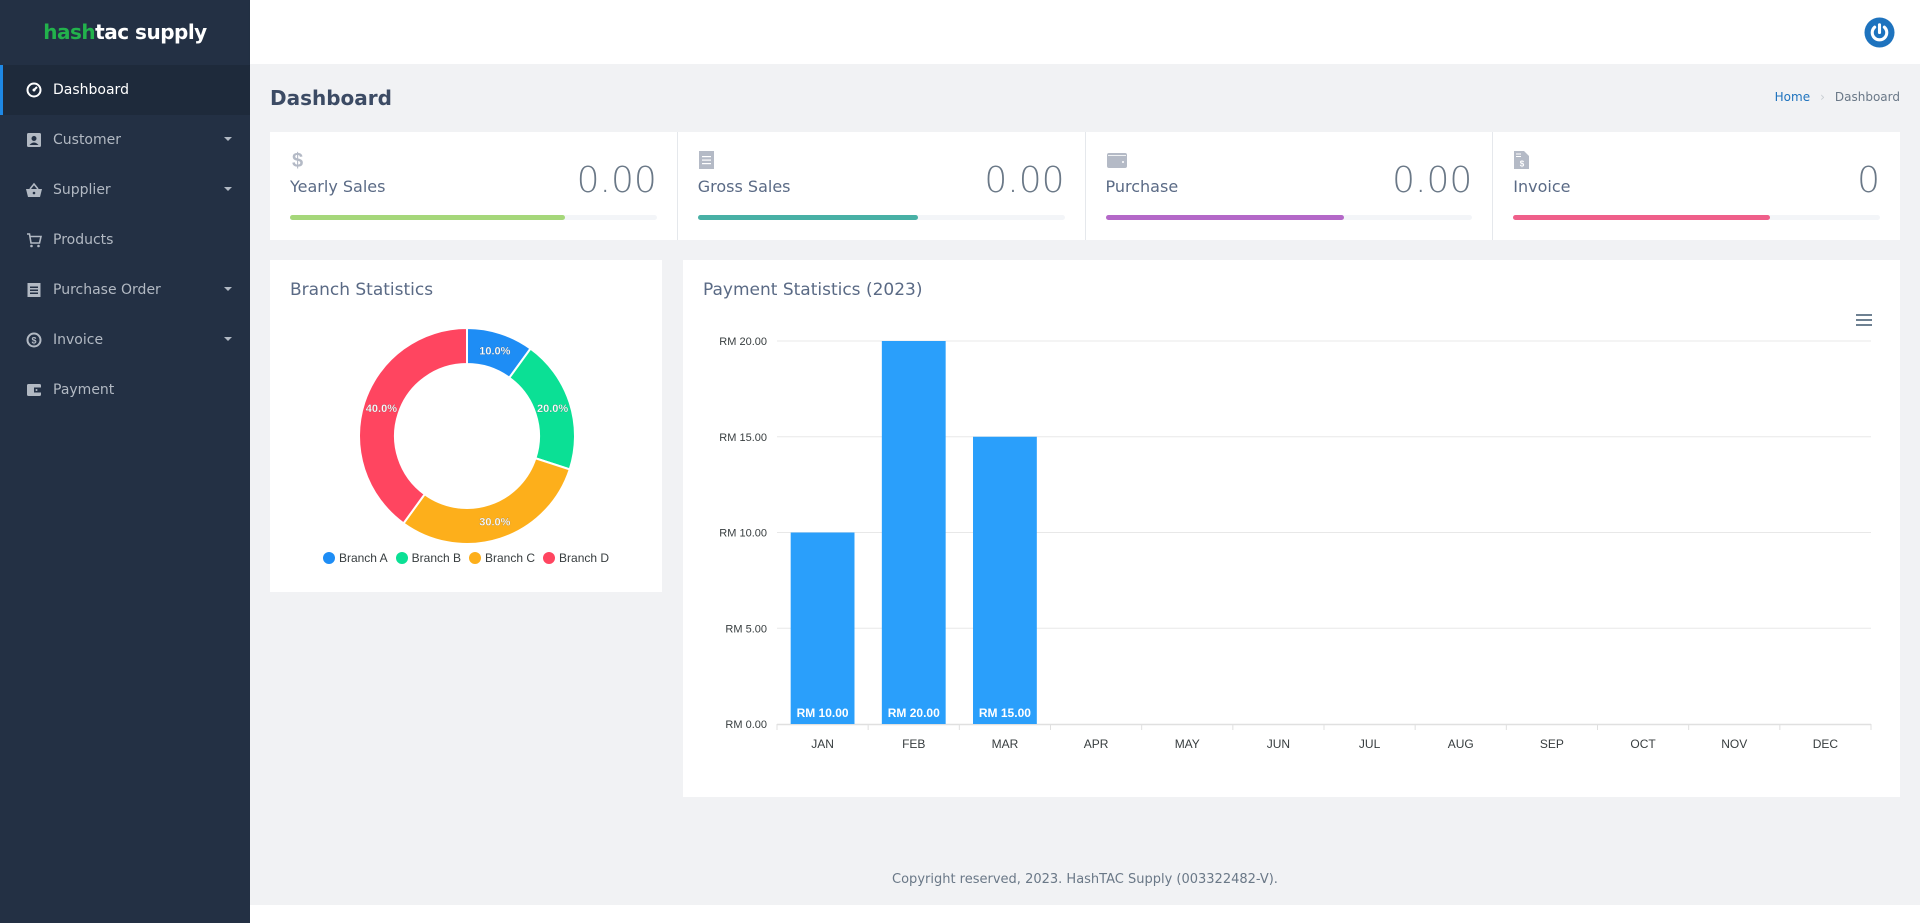 The width and height of the screenshot is (1920, 923). What do you see at coordinates (552, 409) in the screenshot?
I see `donut-data-label: 20.0%` at bounding box center [552, 409].